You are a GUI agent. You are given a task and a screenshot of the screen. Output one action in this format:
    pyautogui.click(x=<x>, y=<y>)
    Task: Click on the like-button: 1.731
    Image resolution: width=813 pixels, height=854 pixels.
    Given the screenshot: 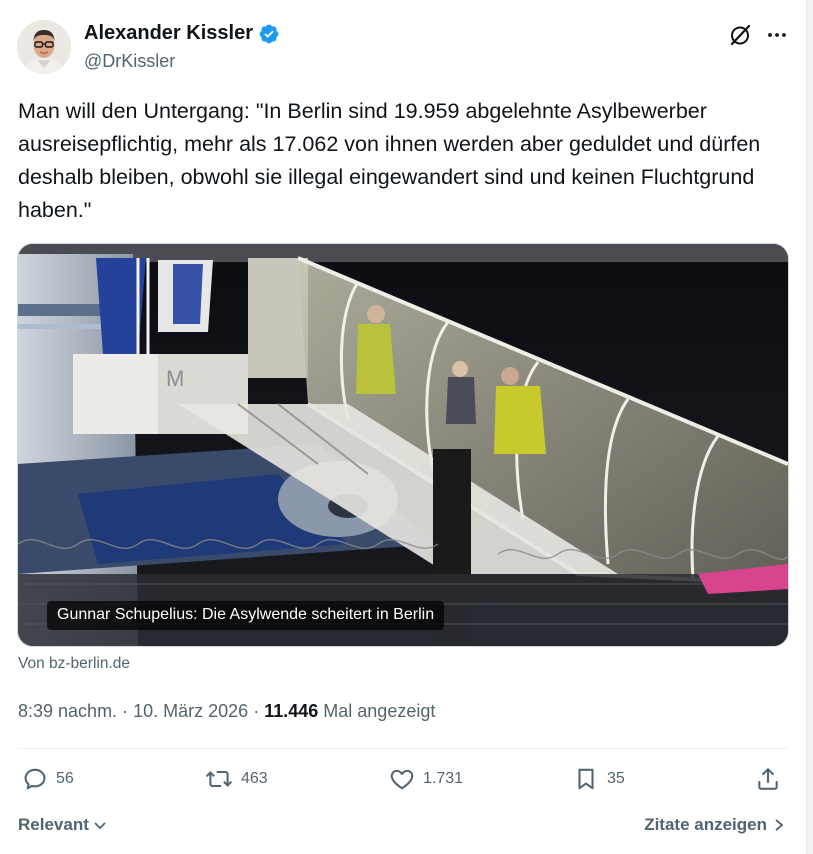 What is the action you would take?
    pyautogui.click(x=426, y=779)
    